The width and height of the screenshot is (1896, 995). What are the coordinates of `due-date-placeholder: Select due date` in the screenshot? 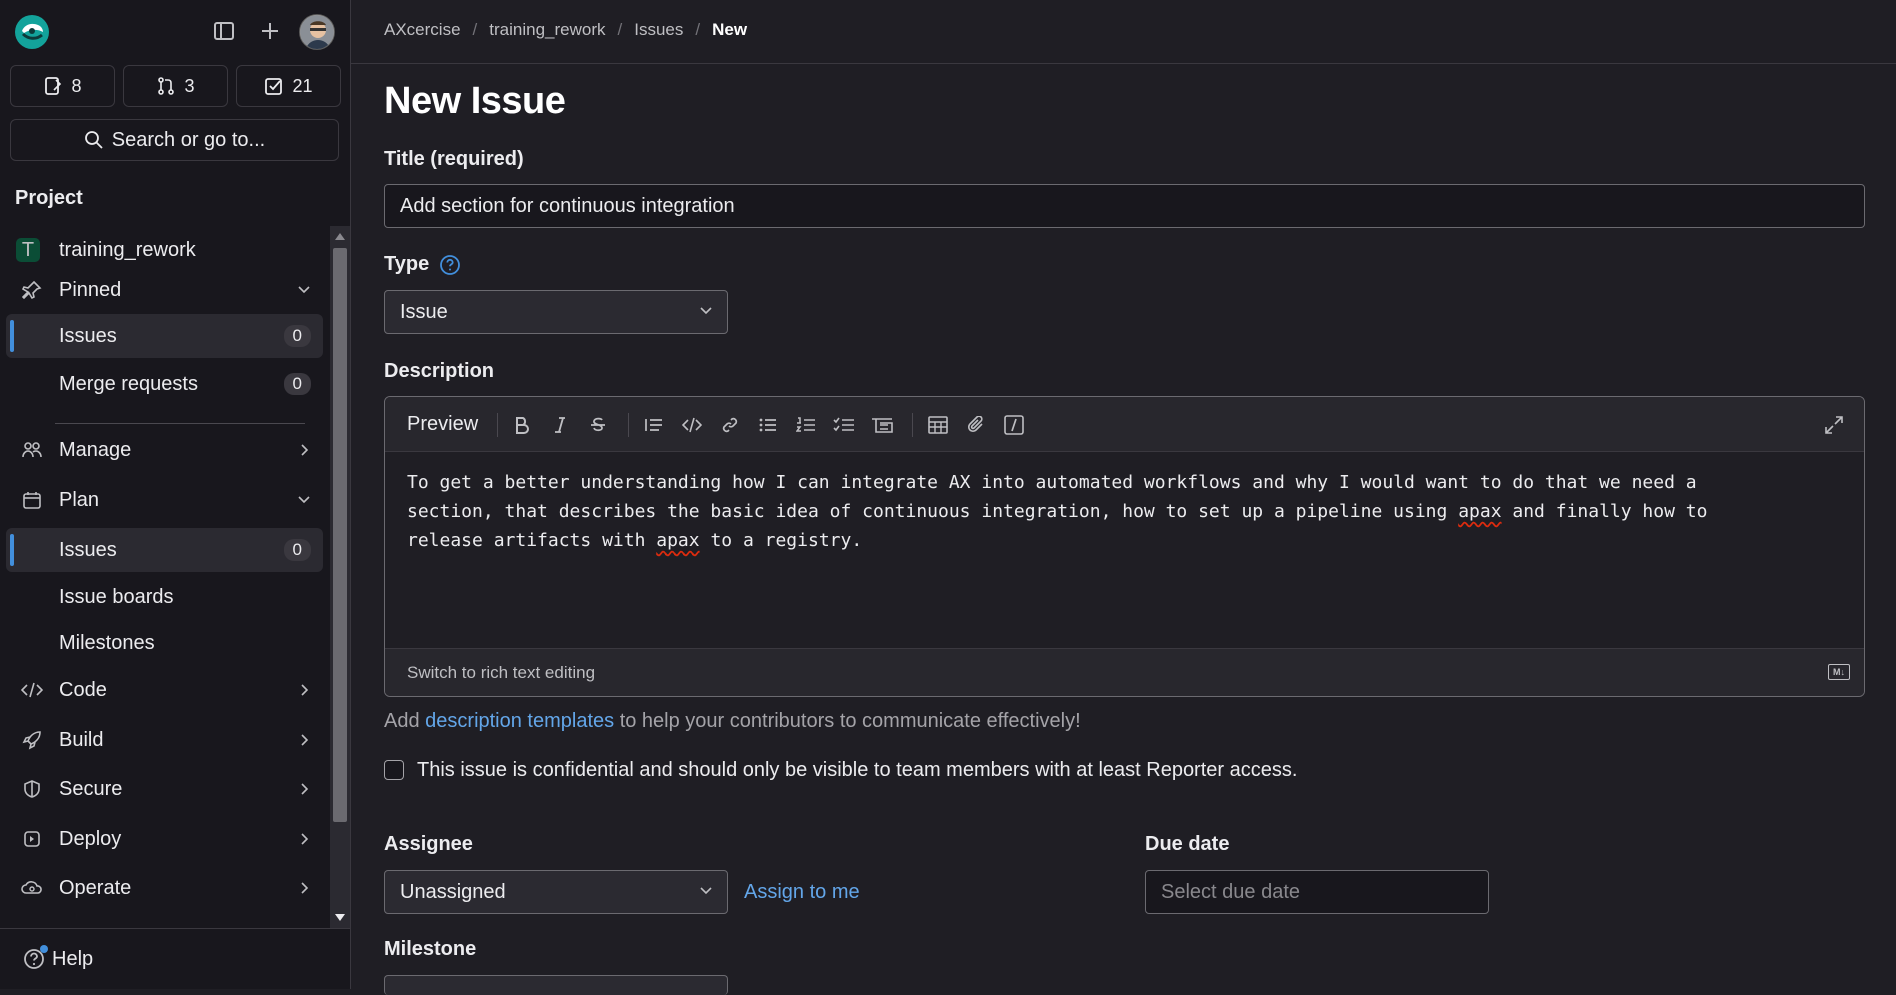 It's located at (1230, 891).